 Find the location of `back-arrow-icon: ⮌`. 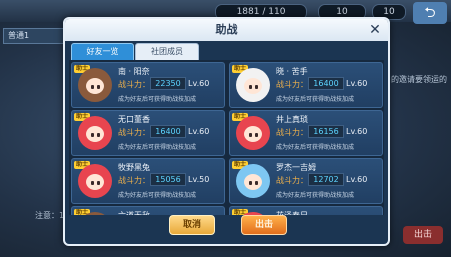

back-arrow-icon: ⮌ is located at coordinates (430, 13).